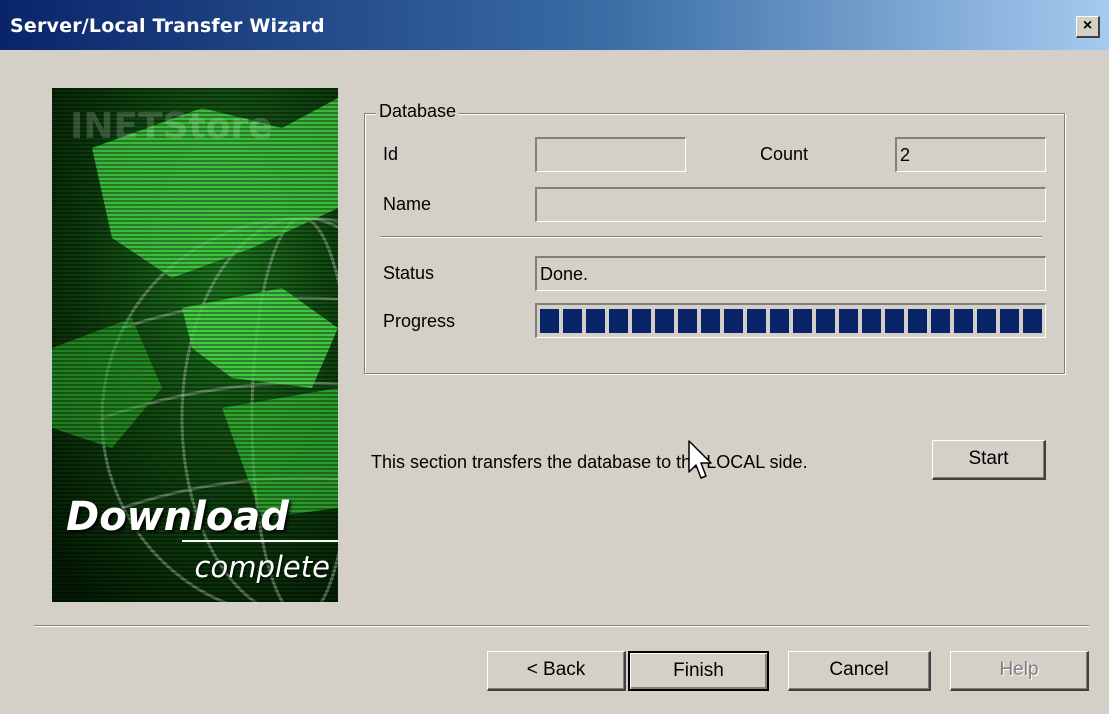 This screenshot has width=1109, height=714. What do you see at coordinates (171, 126) in the screenshot?
I see `banner-watermark: INETStore` at bounding box center [171, 126].